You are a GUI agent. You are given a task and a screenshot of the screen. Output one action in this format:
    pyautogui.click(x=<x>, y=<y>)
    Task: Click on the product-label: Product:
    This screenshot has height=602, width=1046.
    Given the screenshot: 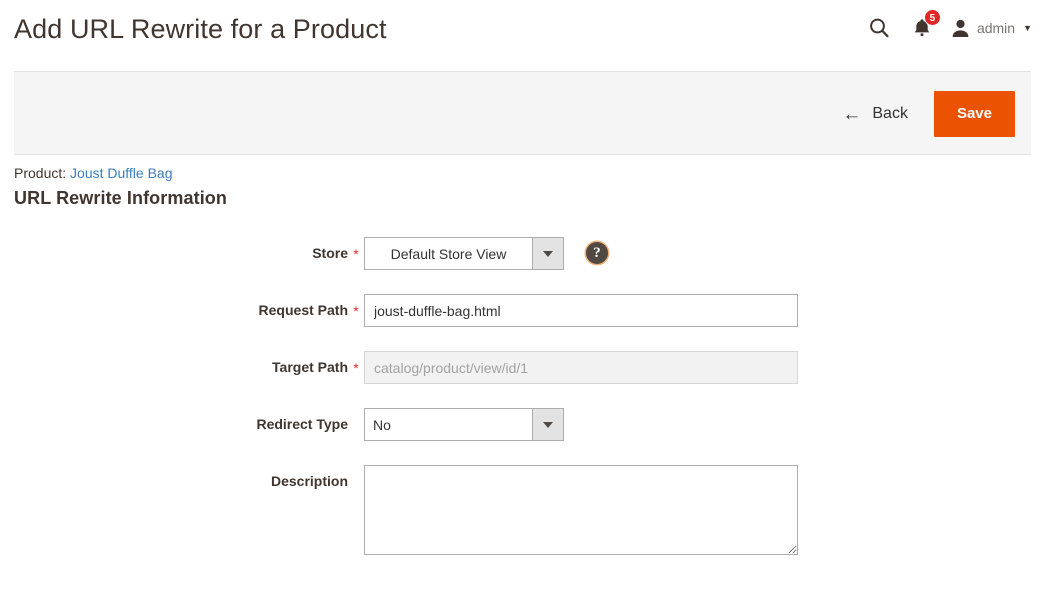 What is the action you would take?
    pyautogui.click(x=40, y=173)
    